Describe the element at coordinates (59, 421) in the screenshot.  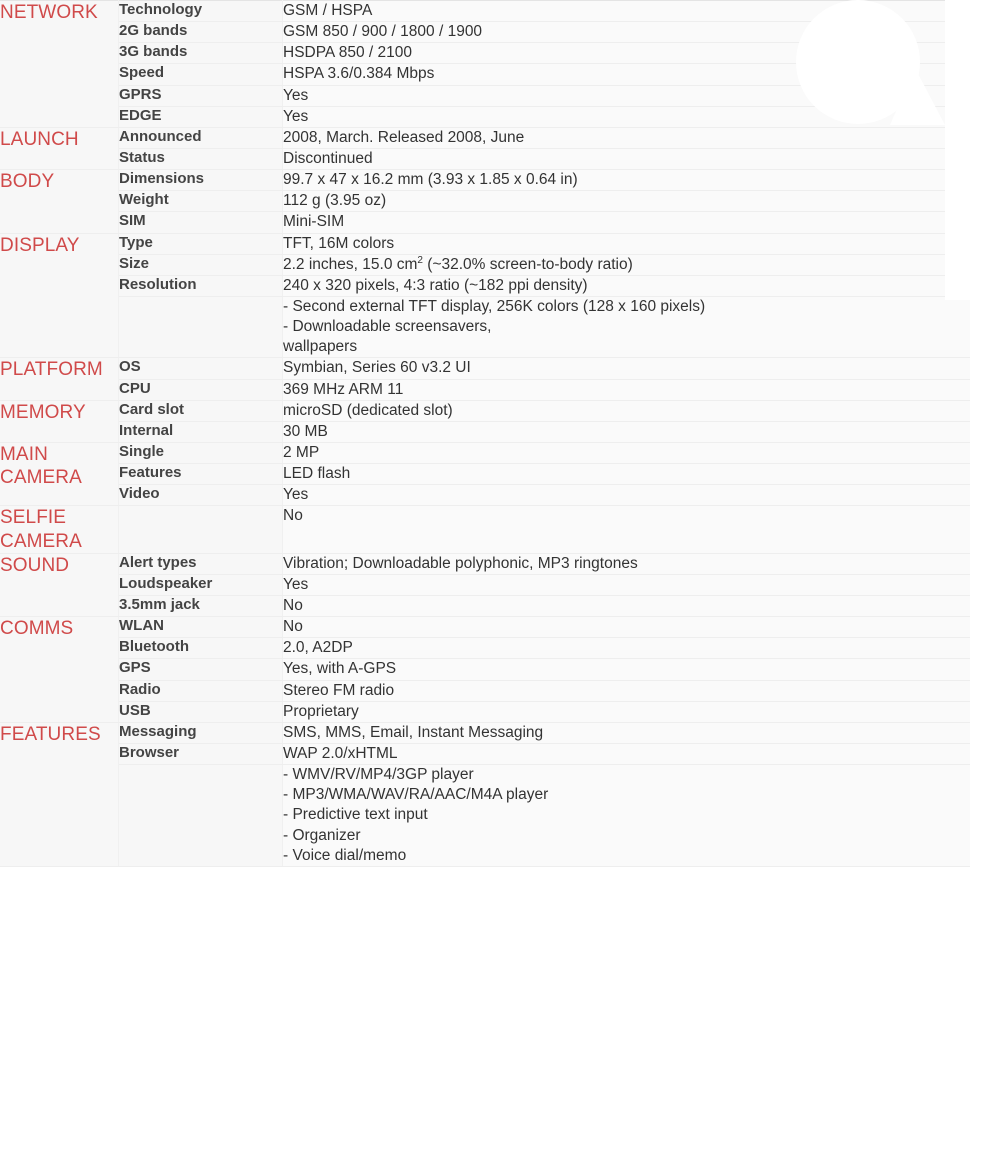
I see `section-header-memory: MEMORY` at that location.